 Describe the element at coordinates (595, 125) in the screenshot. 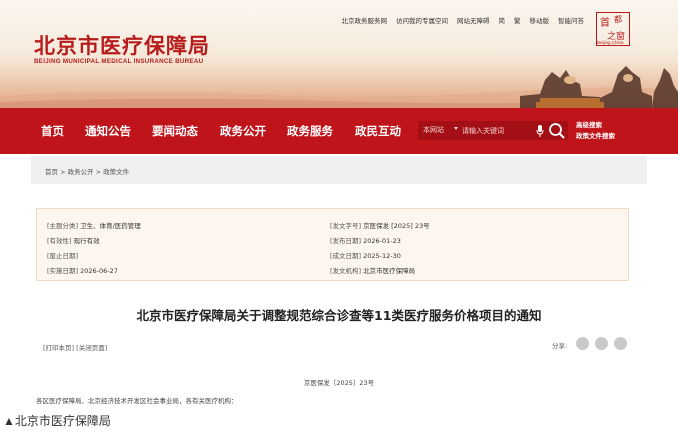

I see `advanced-search-link: 高级搜索` at that location.